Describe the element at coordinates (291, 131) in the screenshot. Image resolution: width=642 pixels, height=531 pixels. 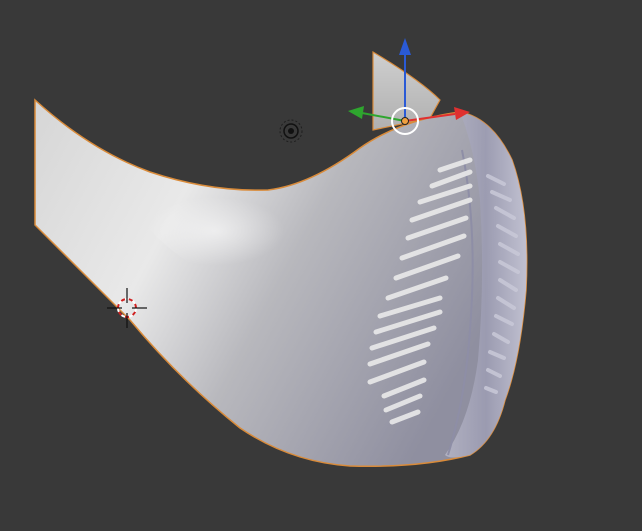
I see `light-icon` at that location.